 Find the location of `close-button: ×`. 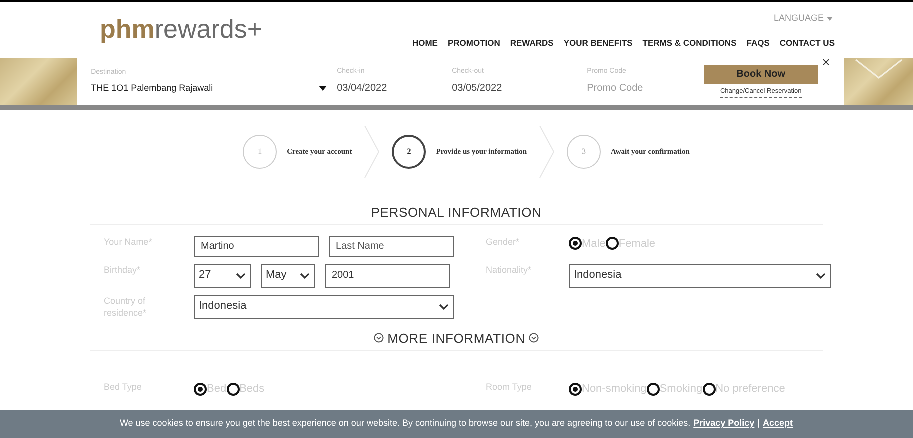

close-button: × is located at coordinates (826, 62).